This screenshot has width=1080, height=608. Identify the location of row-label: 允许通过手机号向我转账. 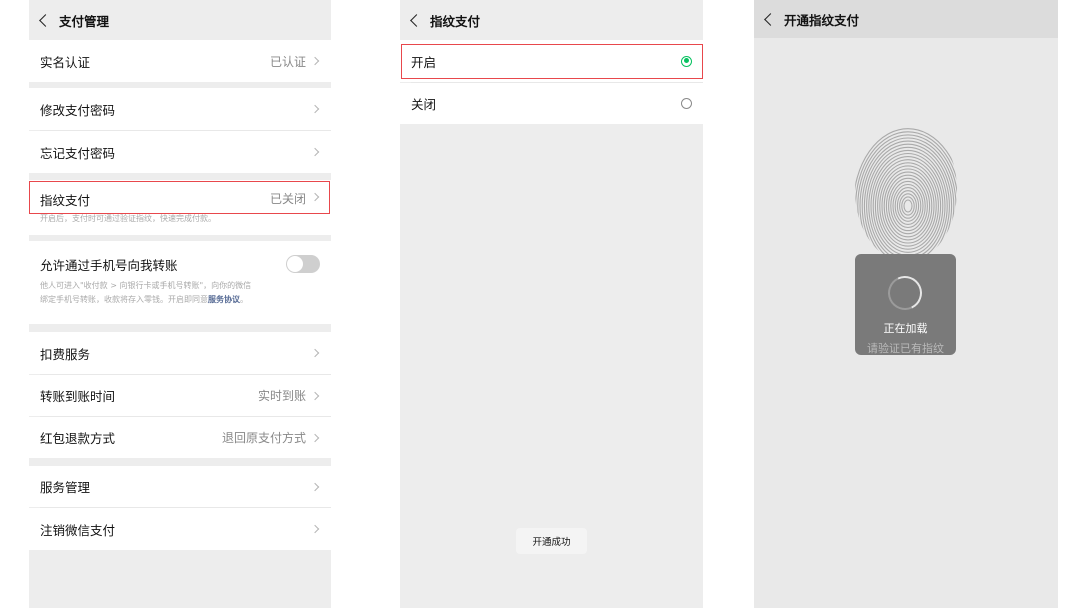
(109, 265).